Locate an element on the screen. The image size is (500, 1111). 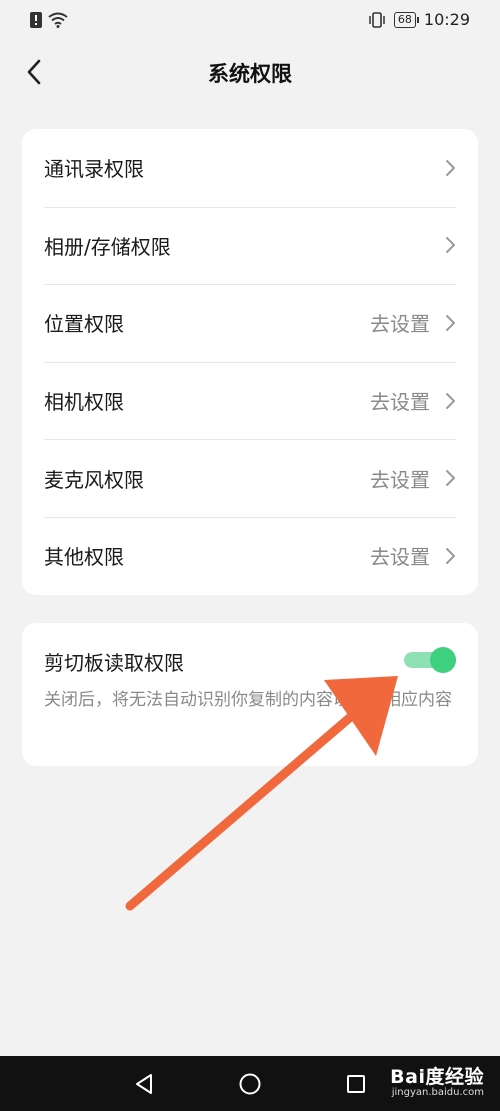
status-left is located at coordinates (49, 20).